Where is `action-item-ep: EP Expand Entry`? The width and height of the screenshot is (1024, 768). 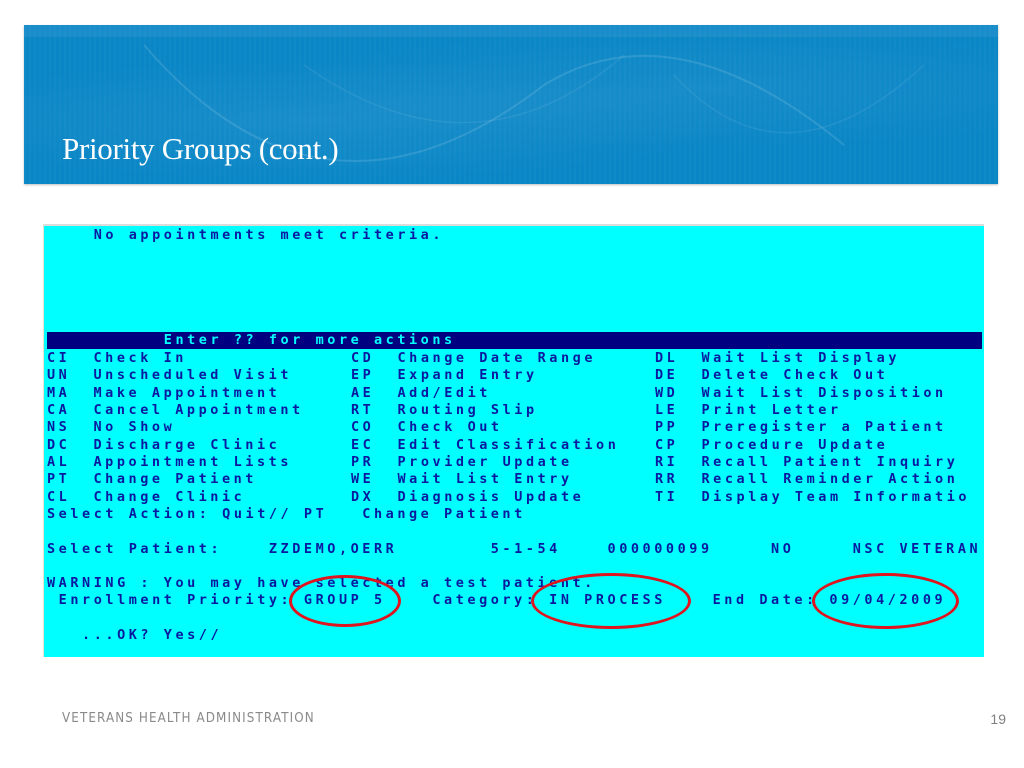
action-item-ep: EP Expand Entry is located at coordinates (442, 375).